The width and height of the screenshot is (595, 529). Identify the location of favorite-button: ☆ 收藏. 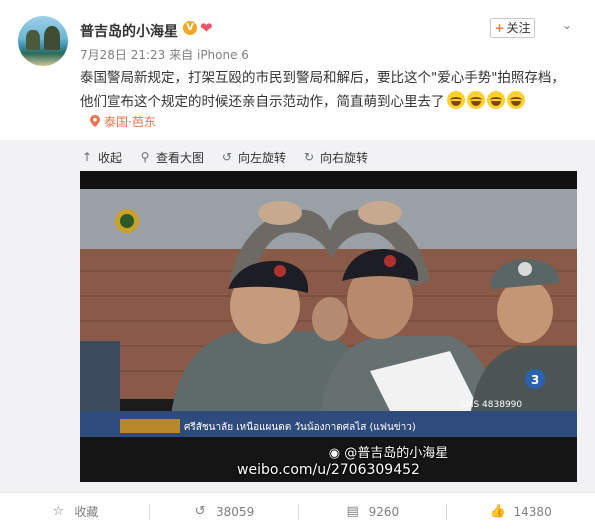
(74, 511).